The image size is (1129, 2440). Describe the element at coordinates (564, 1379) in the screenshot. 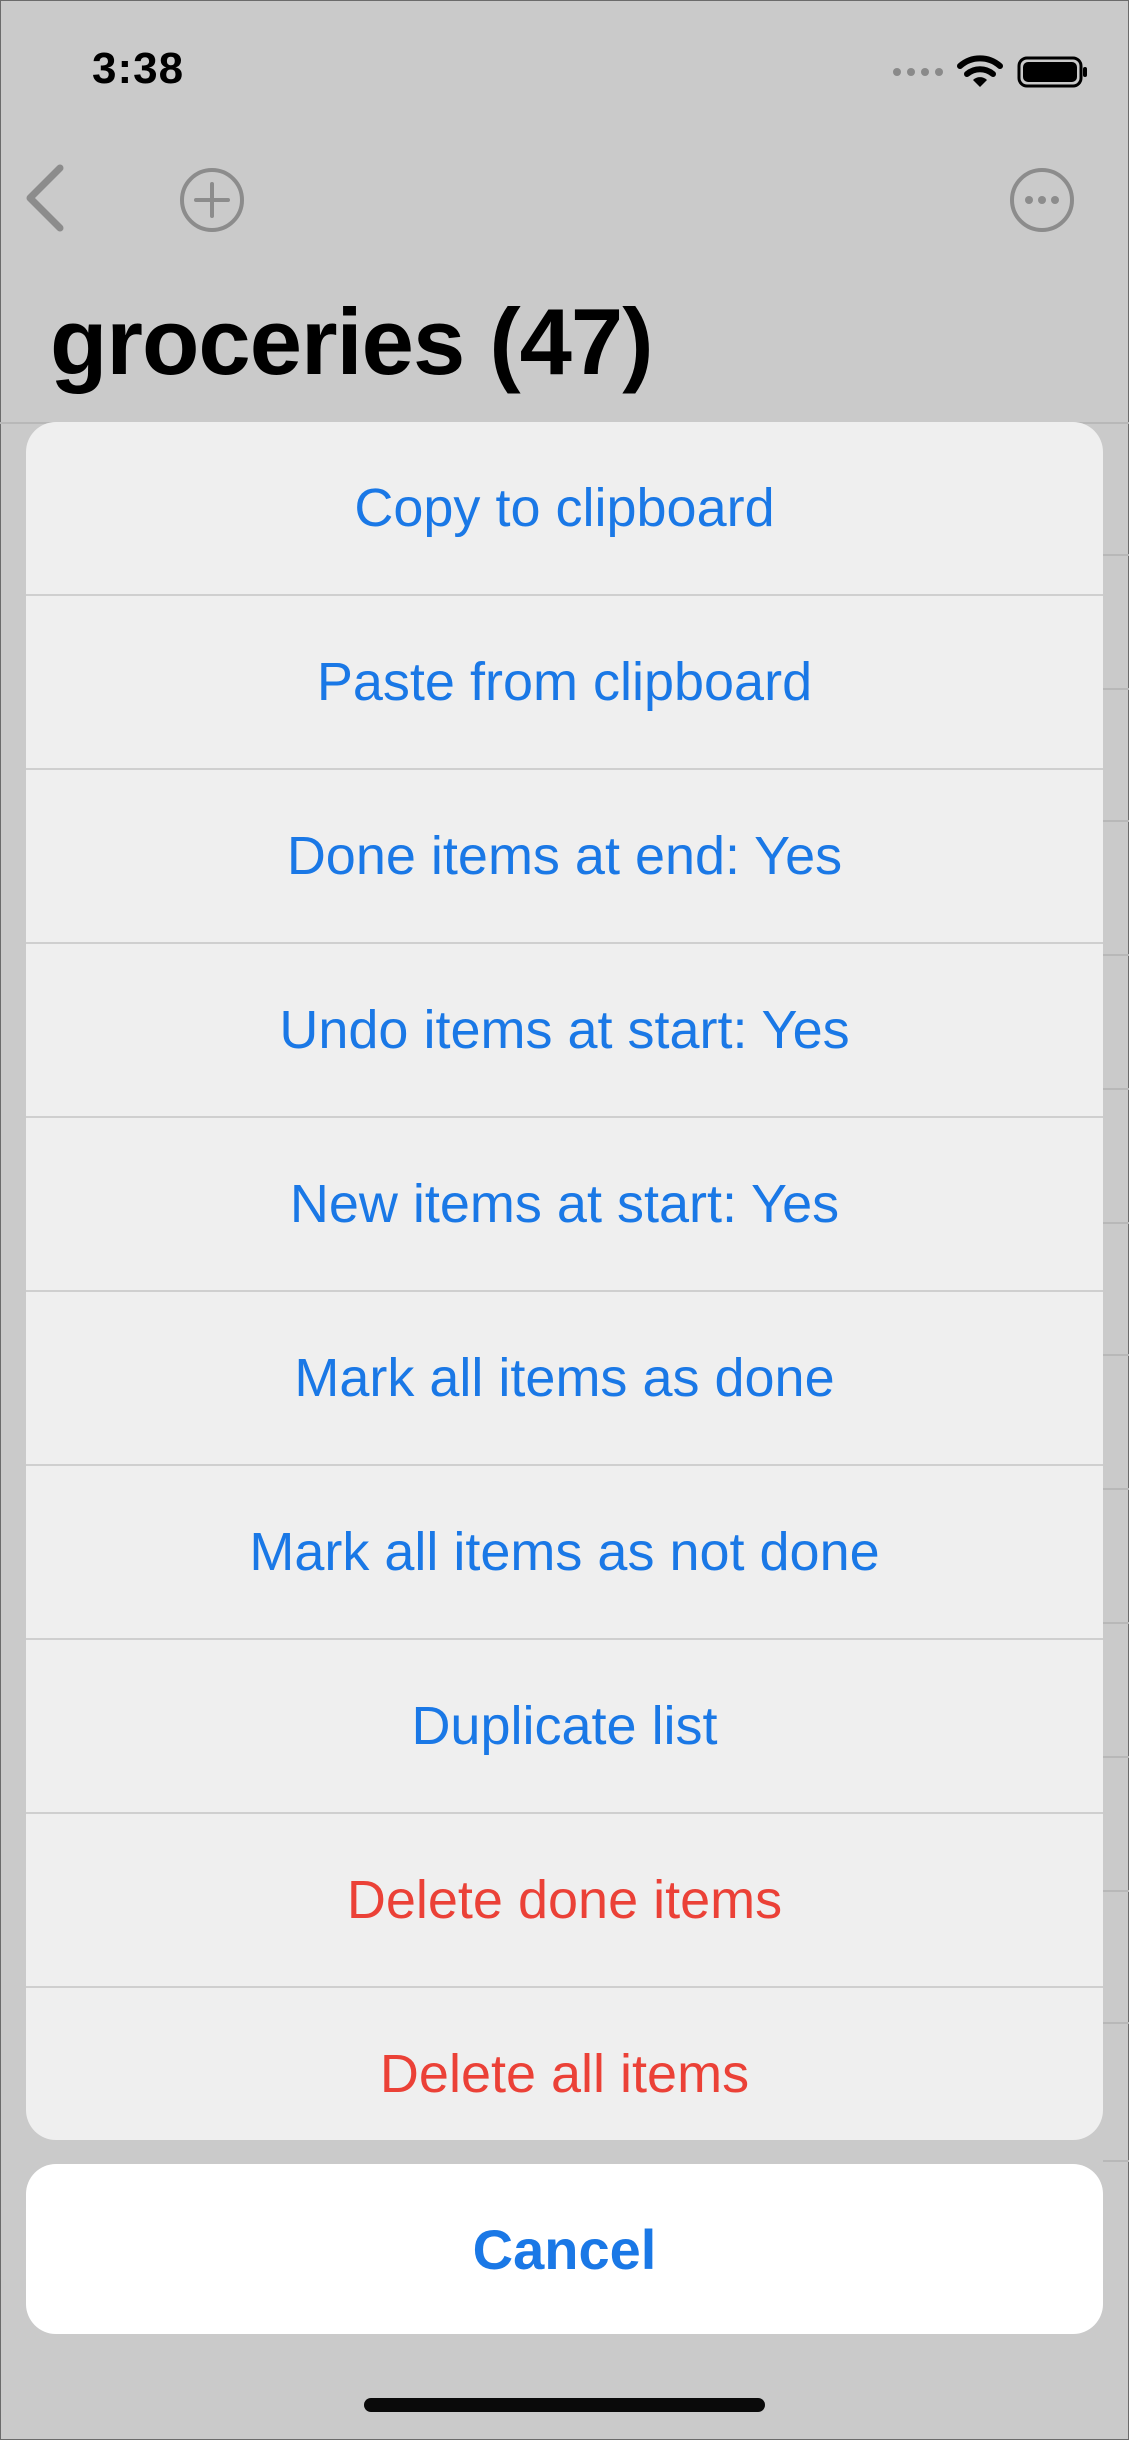

I see `mark-all-done-button: Mark all items as done` at that location.